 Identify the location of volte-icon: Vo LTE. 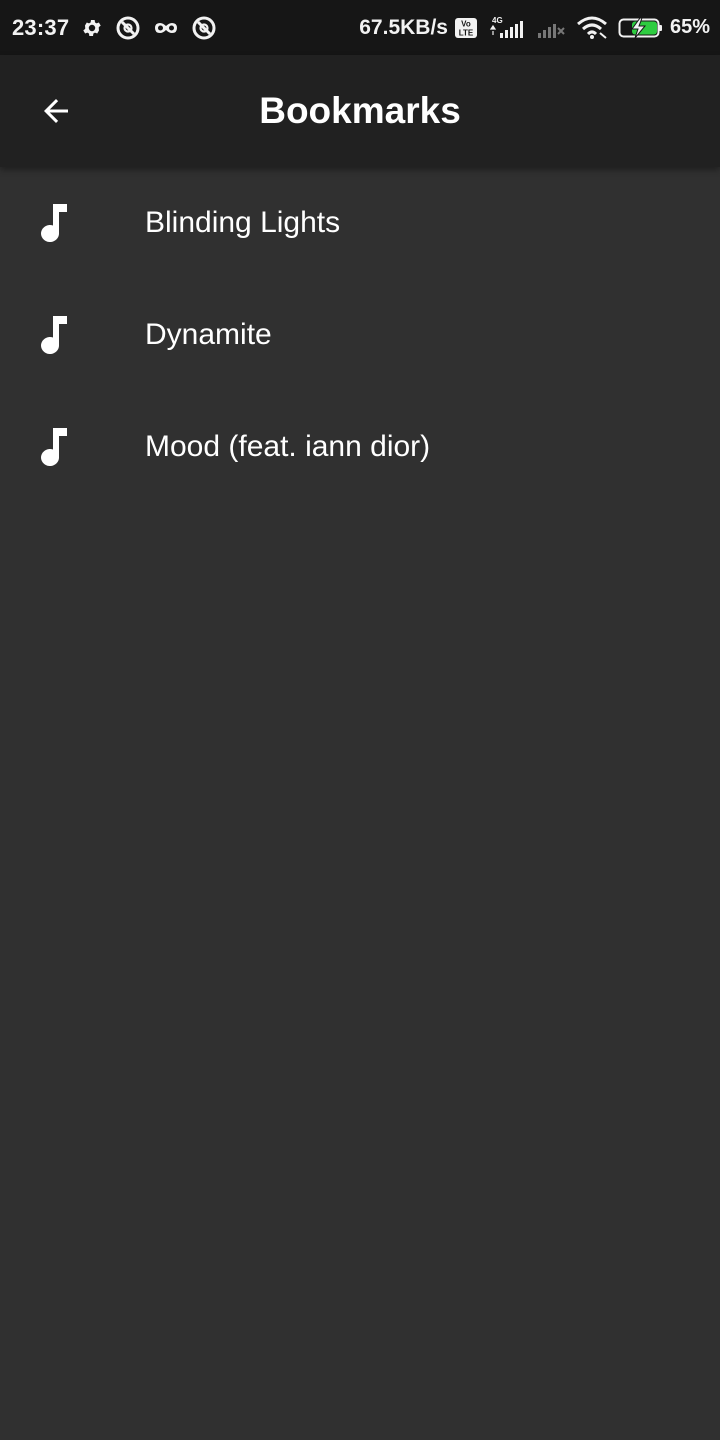
(466, 28).